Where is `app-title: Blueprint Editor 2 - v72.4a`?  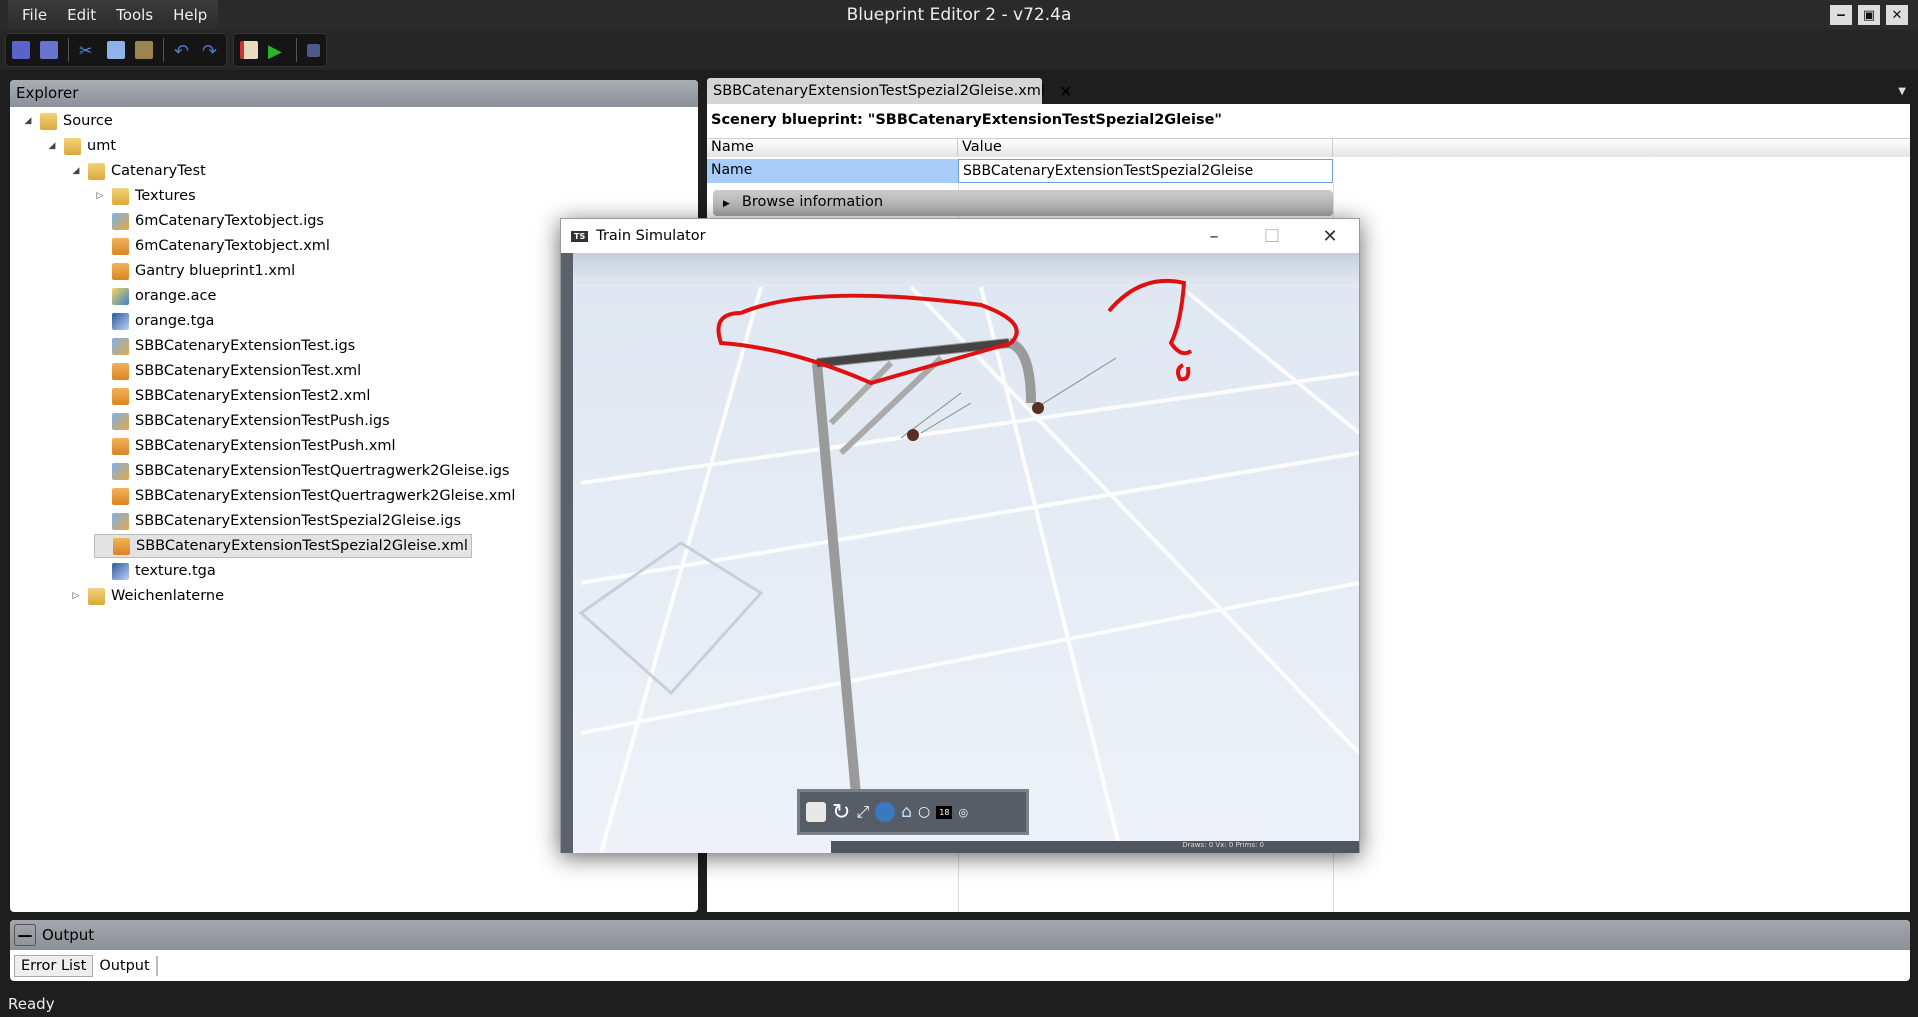
app-title: Blueprint Editor 2 - v72.4a is located at coordinates (959, 15).